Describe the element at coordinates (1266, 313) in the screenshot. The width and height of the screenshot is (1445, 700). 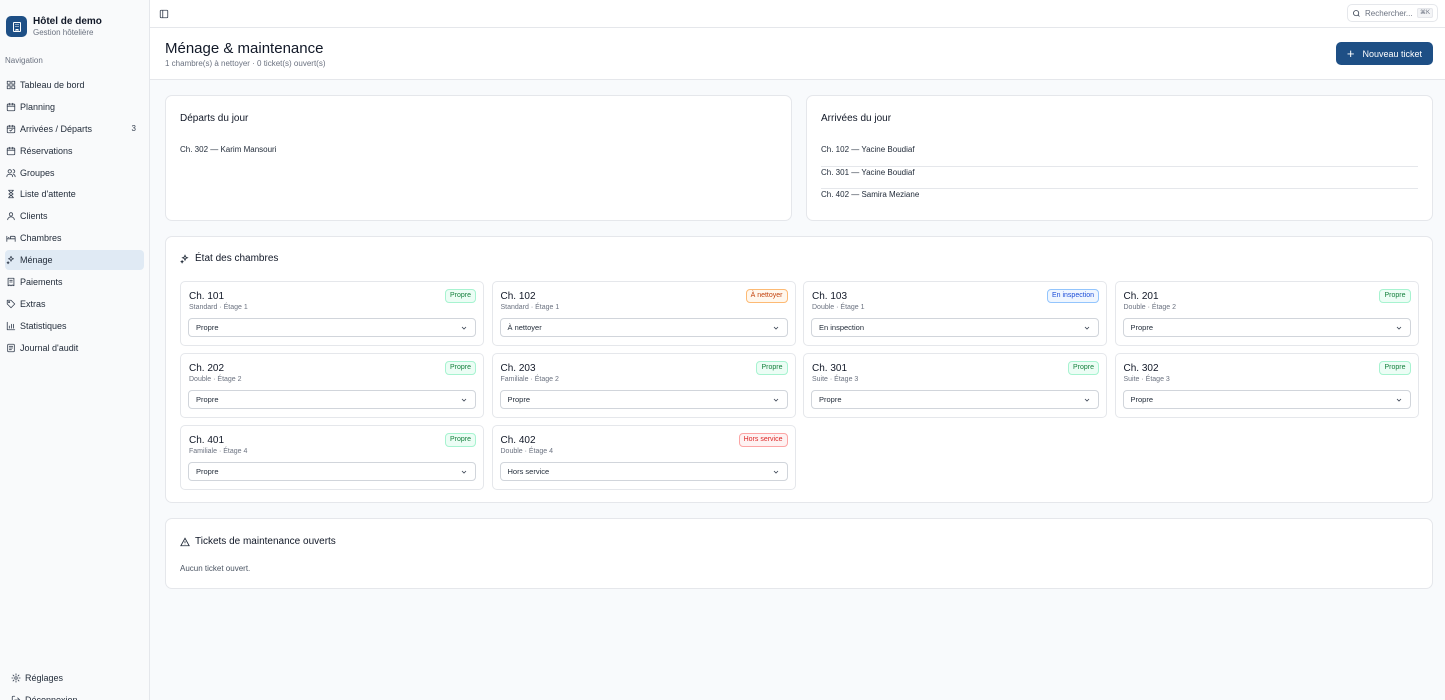
I see `room-card-ch-201: Ch. 201 Double · Étage 2 Propre Propre` at that location.